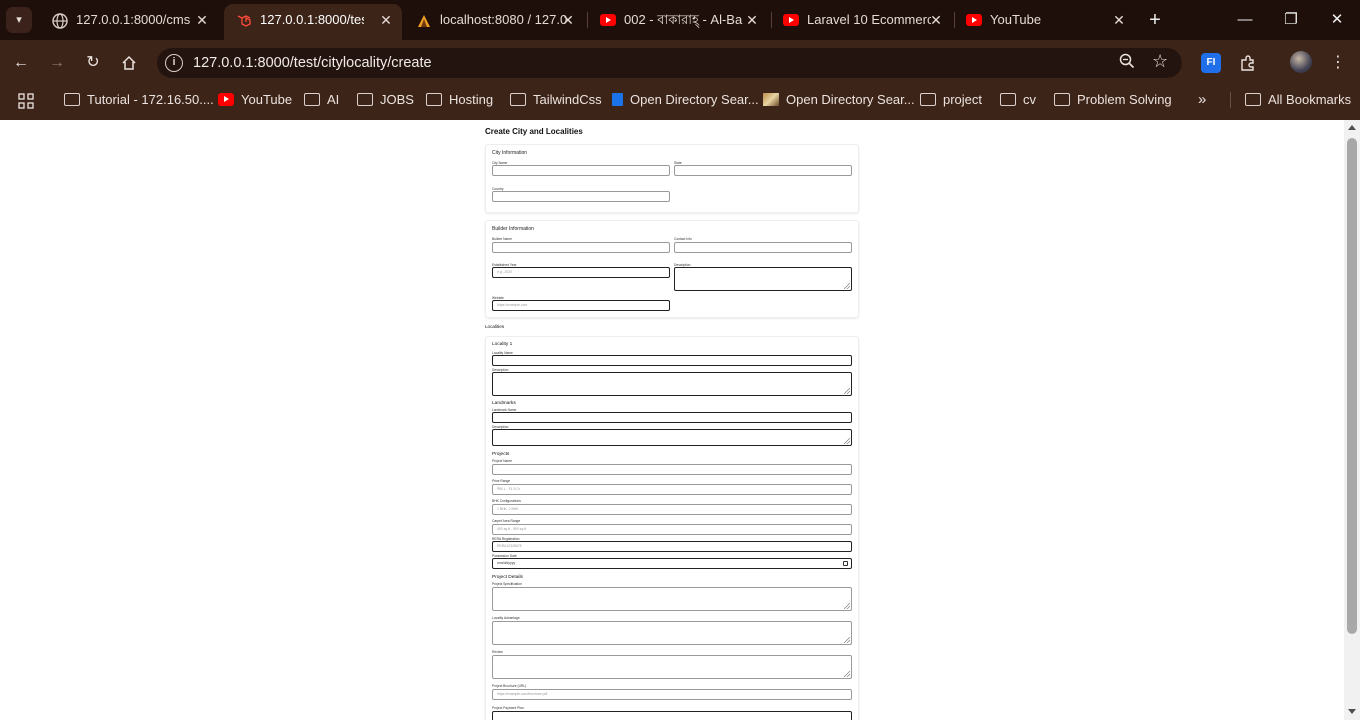 This screenshot has width=1360, height=720. I want to click on carpet-area-label: Carpet Area Range, so click(506, 521).